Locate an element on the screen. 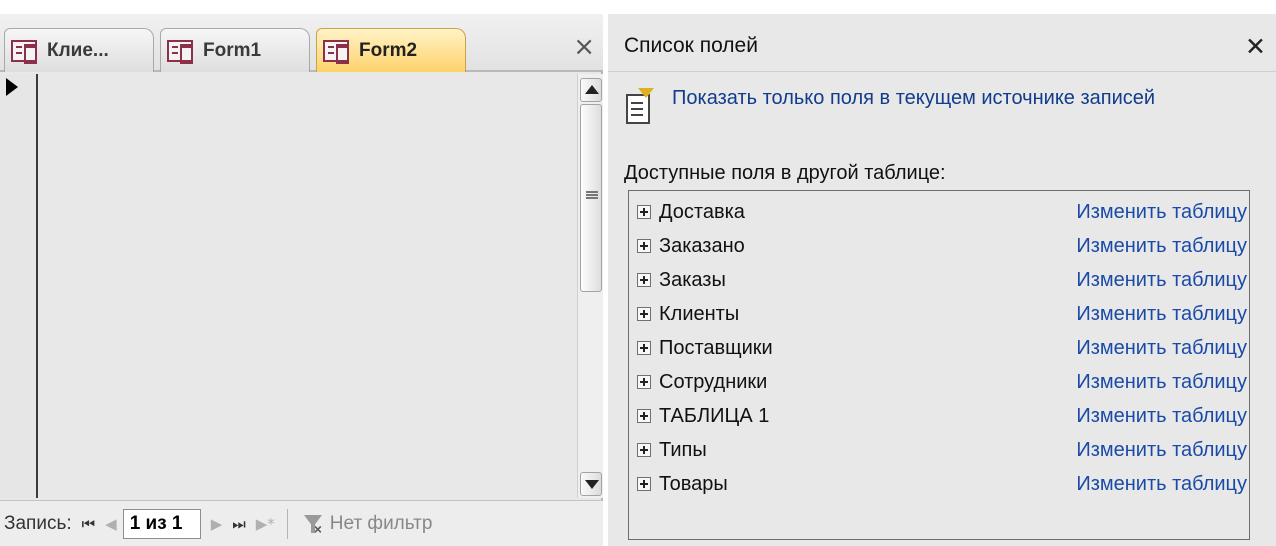  tab-label: Form2 is located at coordinates (388, 50).